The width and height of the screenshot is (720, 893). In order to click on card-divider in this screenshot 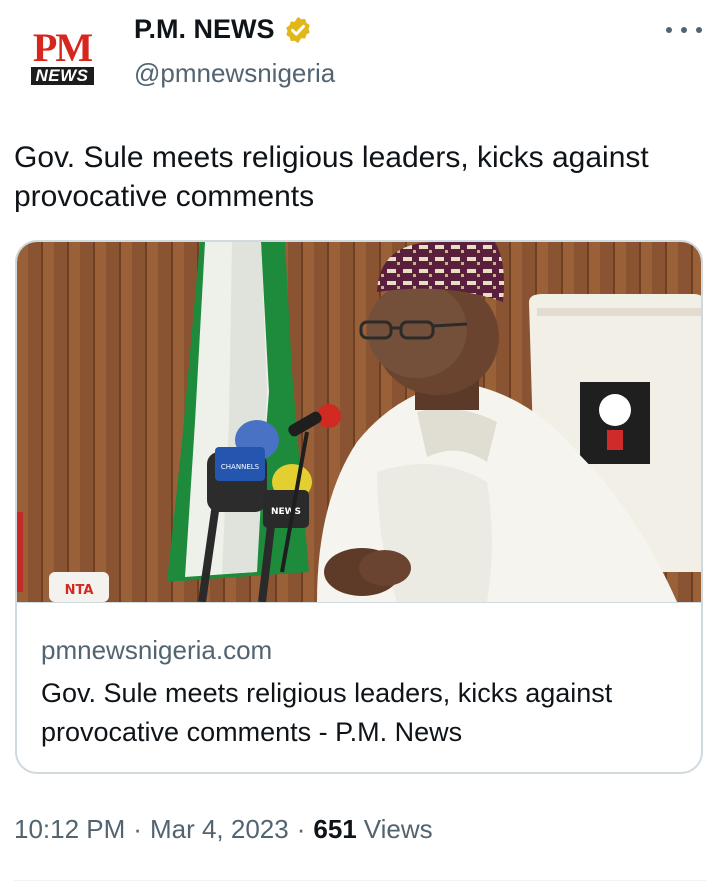, I will do `click(359, 602)`.